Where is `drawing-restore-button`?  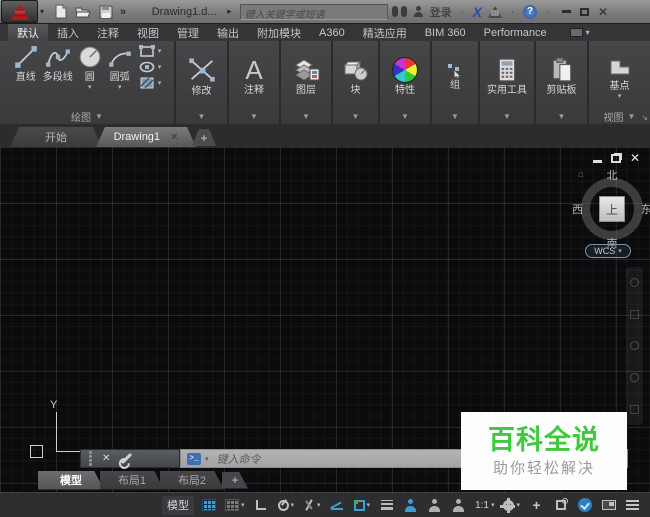 drawing-restore-button is located at coordinates (615, 158).